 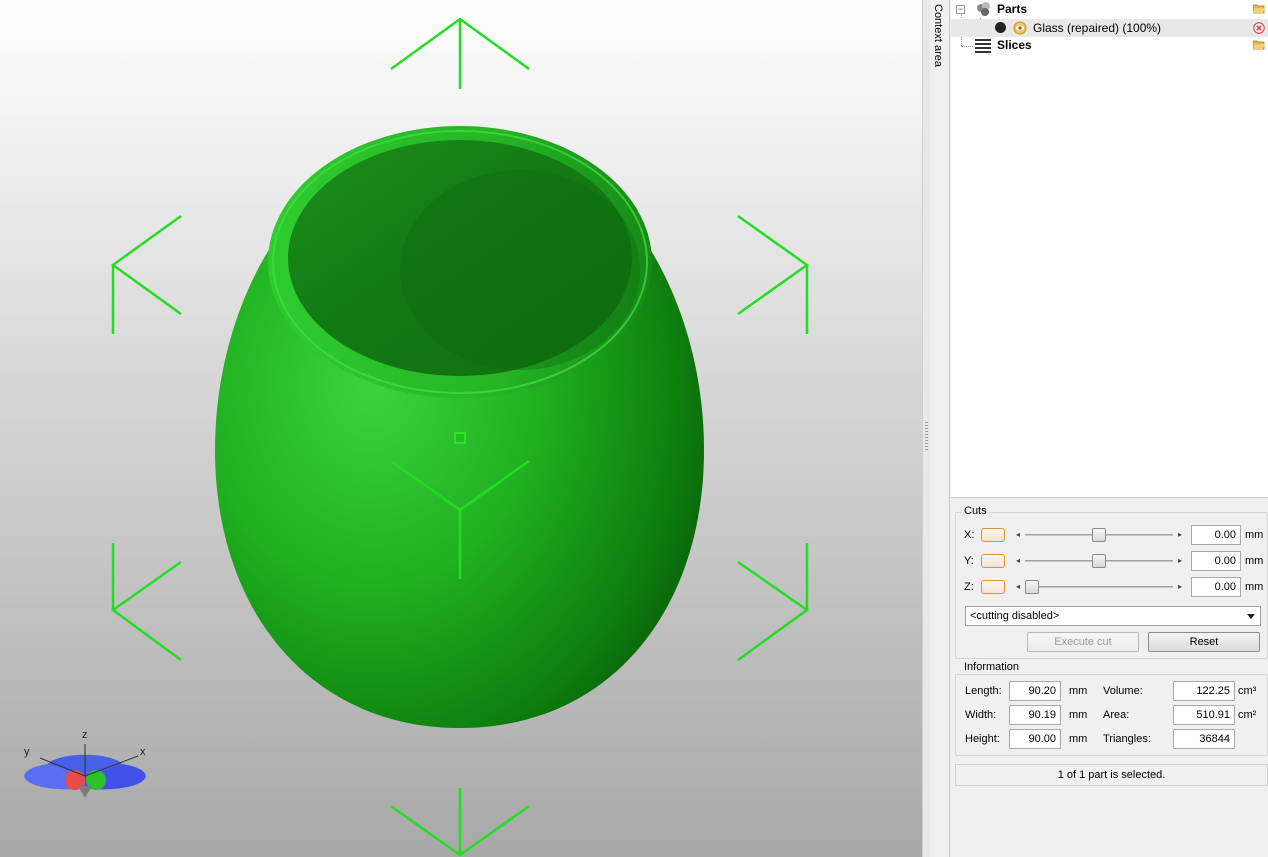 I want to click on width-value: 90.19, so click(x=1035, y=715).